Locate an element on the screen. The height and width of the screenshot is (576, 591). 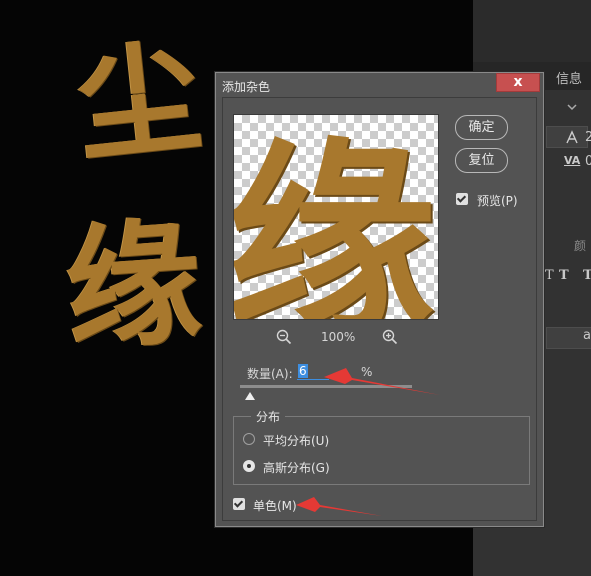
mono-annotation-arrow is located at coordinates (339, 506).